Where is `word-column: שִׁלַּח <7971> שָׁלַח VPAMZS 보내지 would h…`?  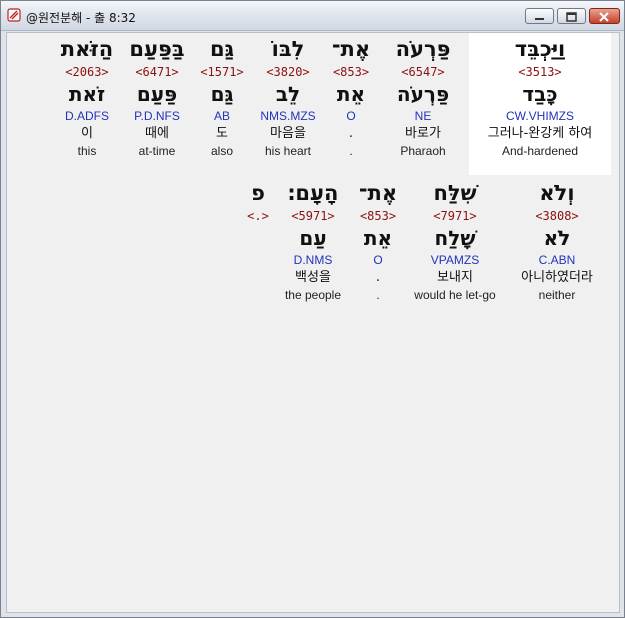 word-column: שִׁלַּח <7971> שָׁלַח VPAMZS 보내지 would h… is located at coordinates (455, 240).